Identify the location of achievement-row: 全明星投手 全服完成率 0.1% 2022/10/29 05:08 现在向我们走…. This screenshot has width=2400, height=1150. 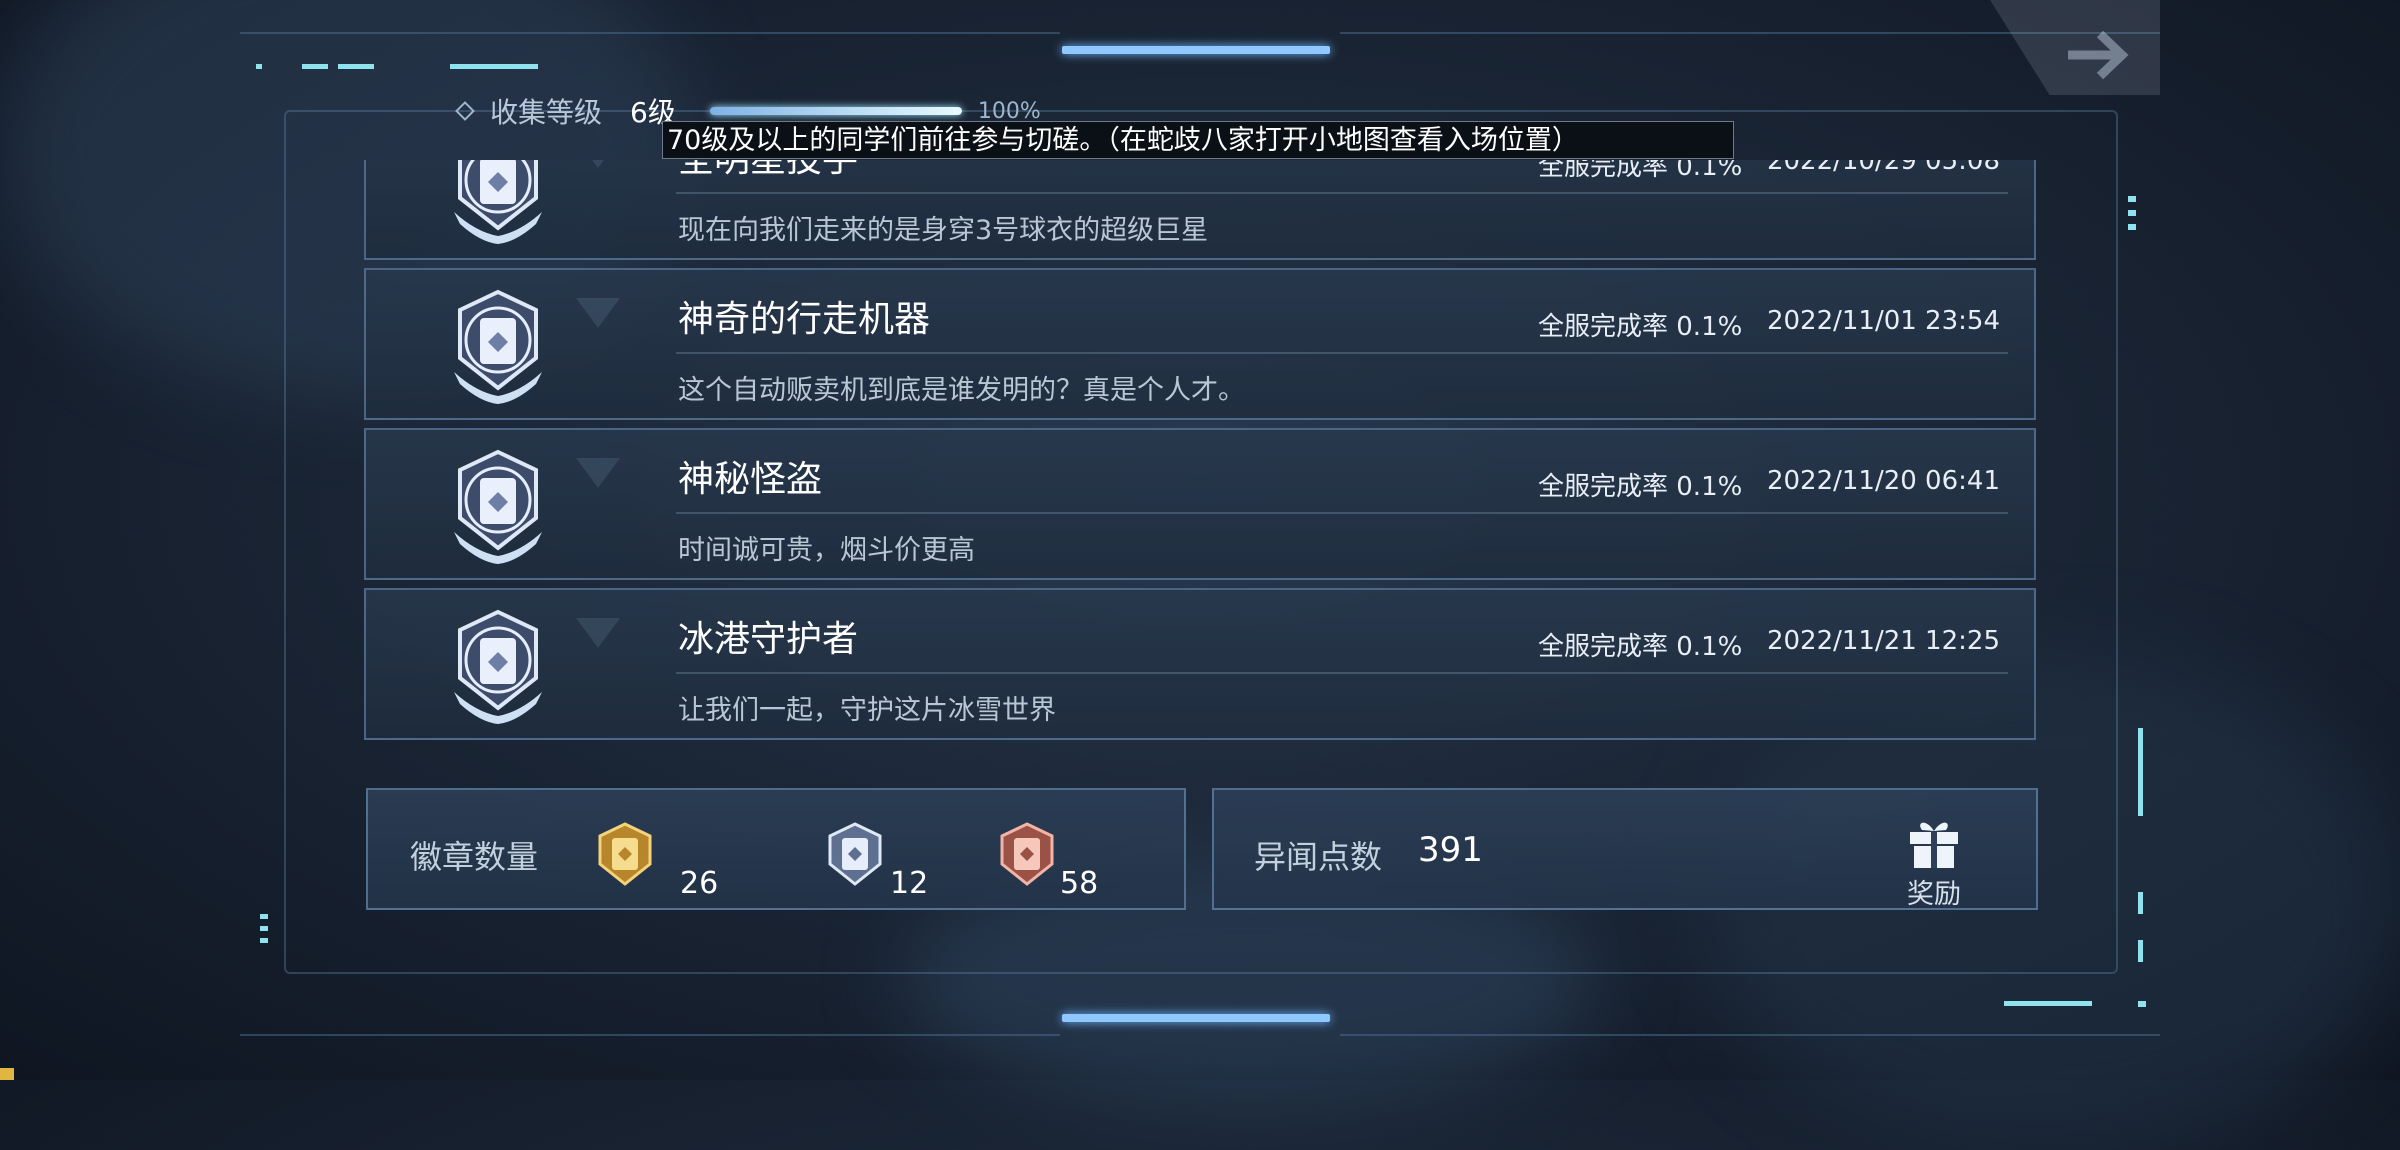
(1200, 210).